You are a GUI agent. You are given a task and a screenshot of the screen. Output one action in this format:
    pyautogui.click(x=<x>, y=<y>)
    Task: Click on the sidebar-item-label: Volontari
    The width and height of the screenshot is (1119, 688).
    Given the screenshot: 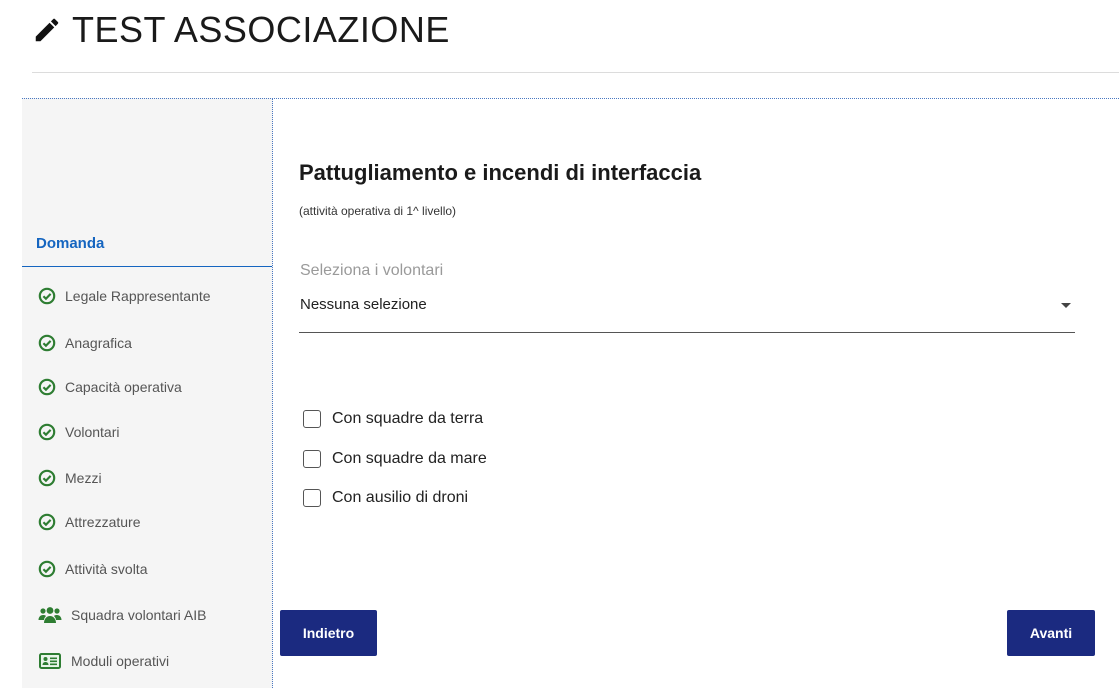 What is the action you would take?
    pyautogui.click(x=92, y=432)
    